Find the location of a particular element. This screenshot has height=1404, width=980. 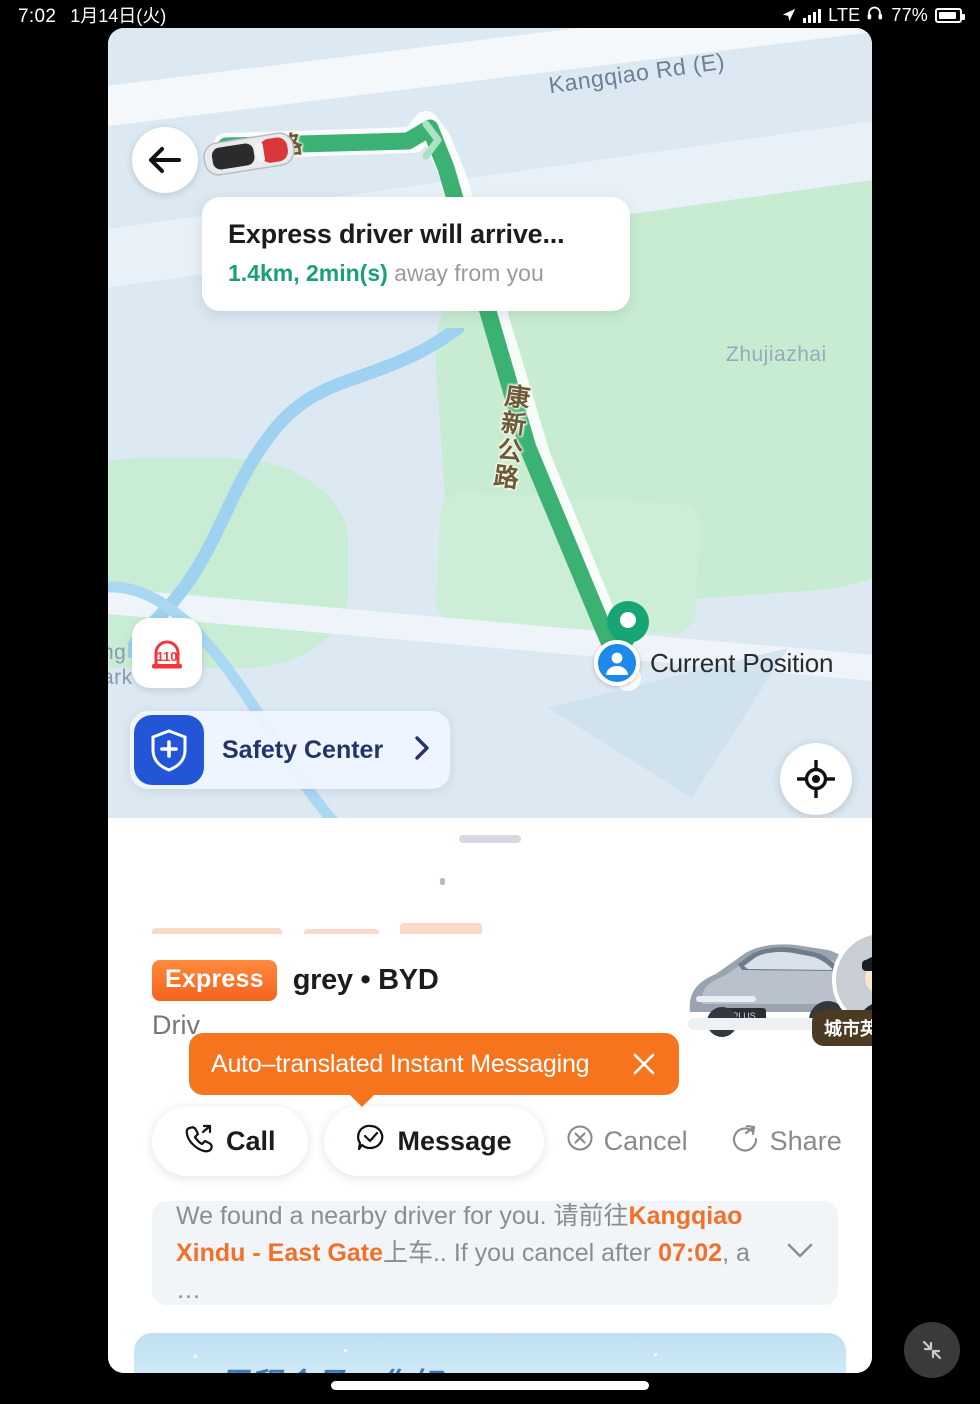

back-button is located at coordinates (165, 160).